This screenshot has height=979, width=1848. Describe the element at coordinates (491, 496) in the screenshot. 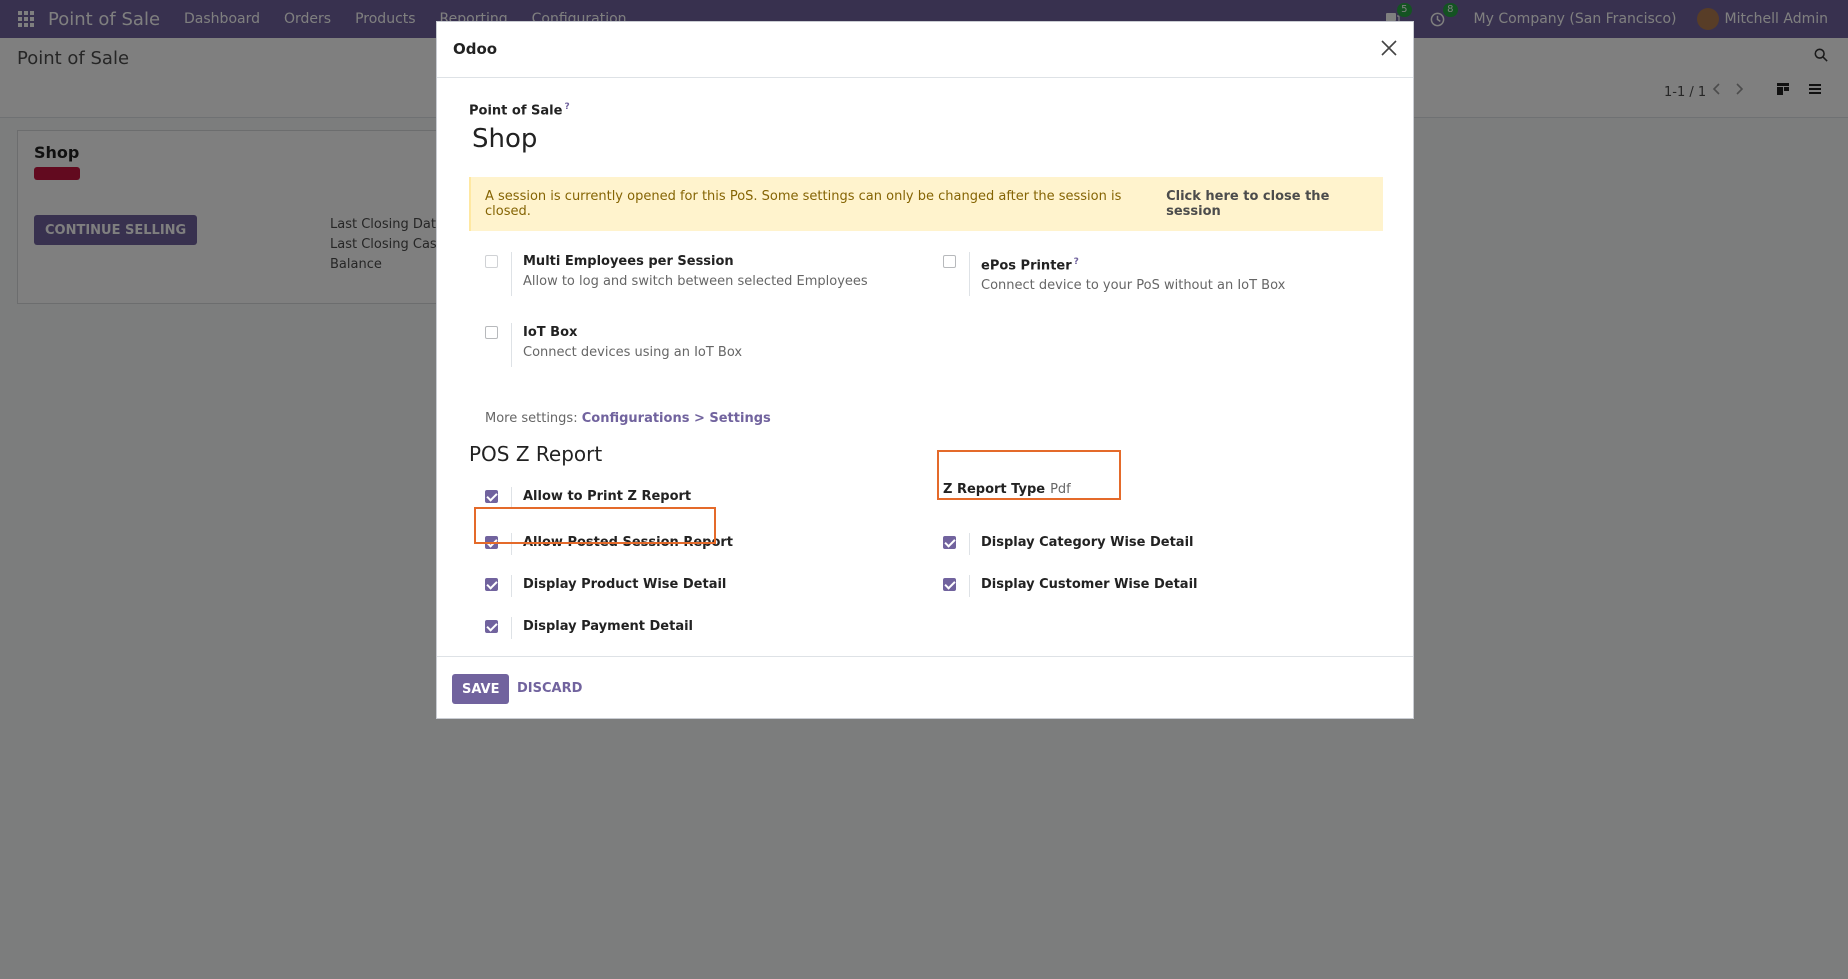

I see `allow-print-z-report-checkbox` at that location.